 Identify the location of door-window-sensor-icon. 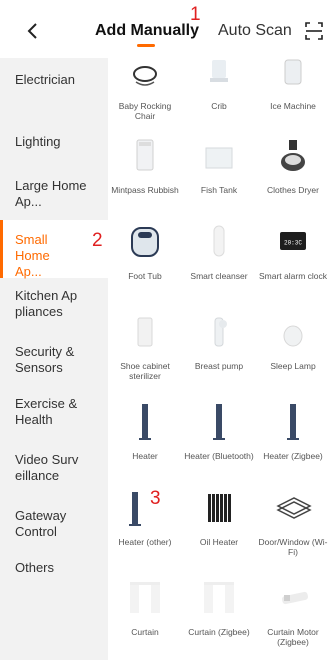
(294, 508).